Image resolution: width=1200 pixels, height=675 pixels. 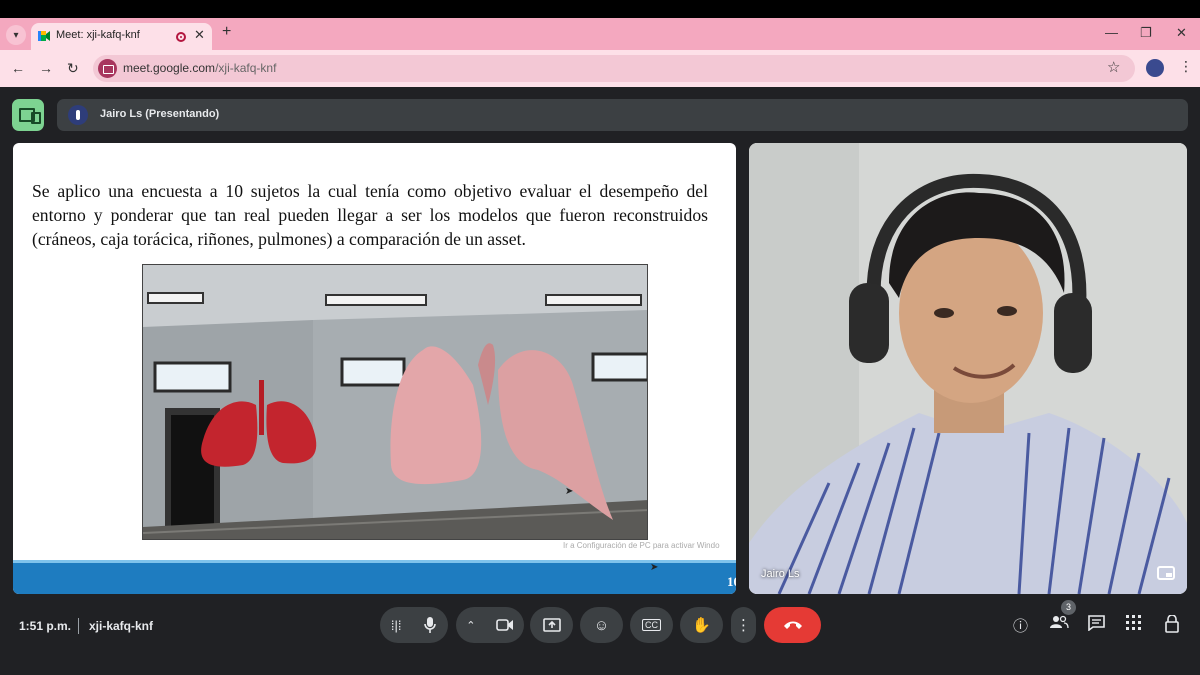 I want to click on tab-search-icon: ▾, so click(x=16, y=35).